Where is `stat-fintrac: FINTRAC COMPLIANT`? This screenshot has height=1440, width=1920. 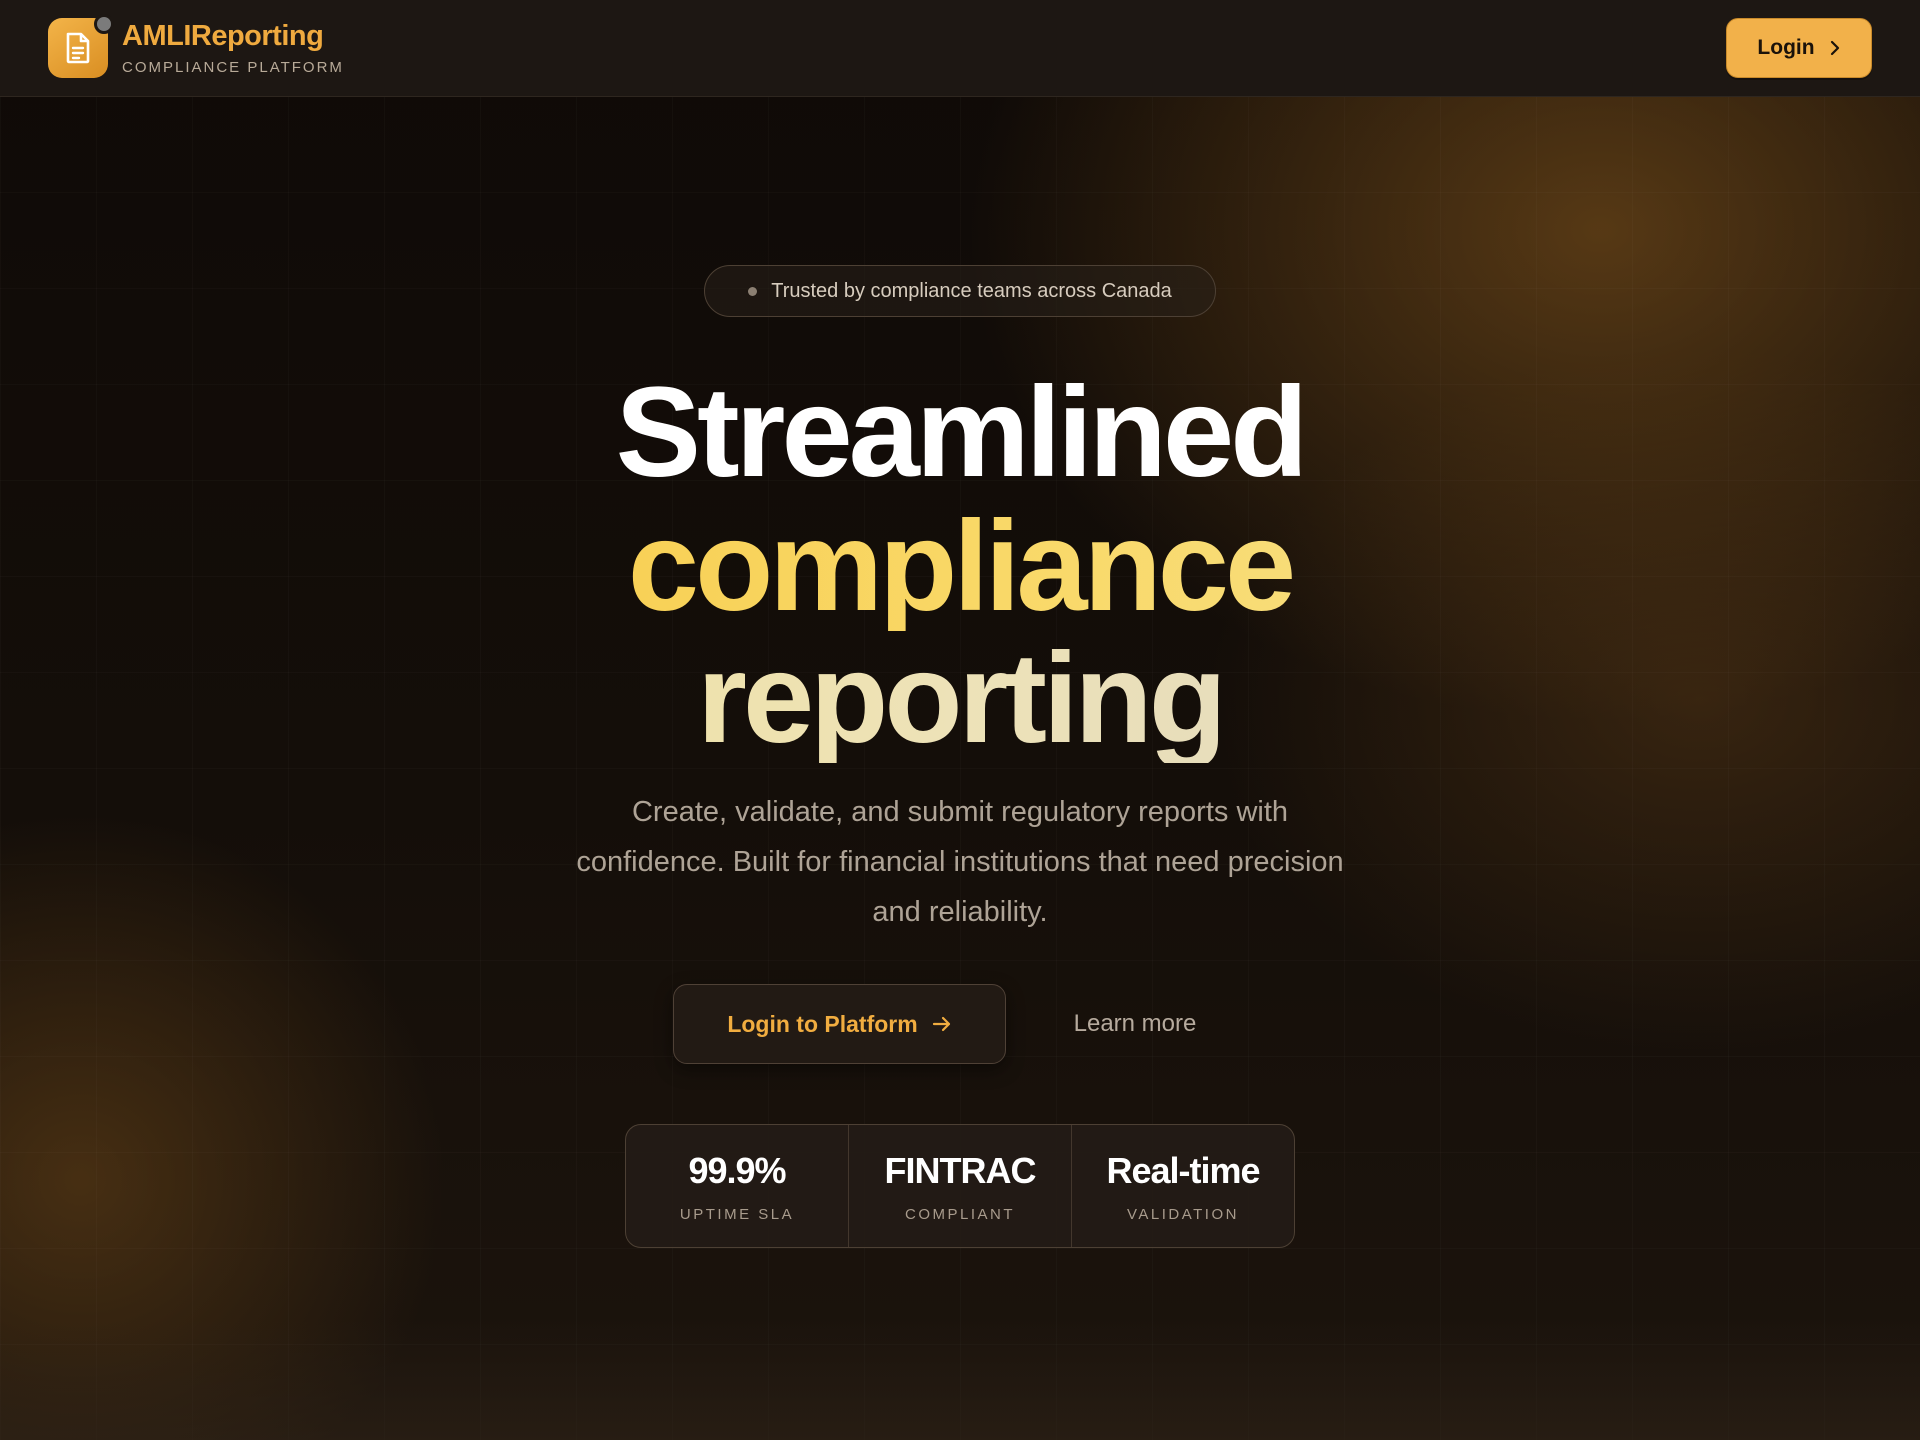 stat-fintrac: FINTRAC COMPLIANT is located at coordinates (959, 1186).